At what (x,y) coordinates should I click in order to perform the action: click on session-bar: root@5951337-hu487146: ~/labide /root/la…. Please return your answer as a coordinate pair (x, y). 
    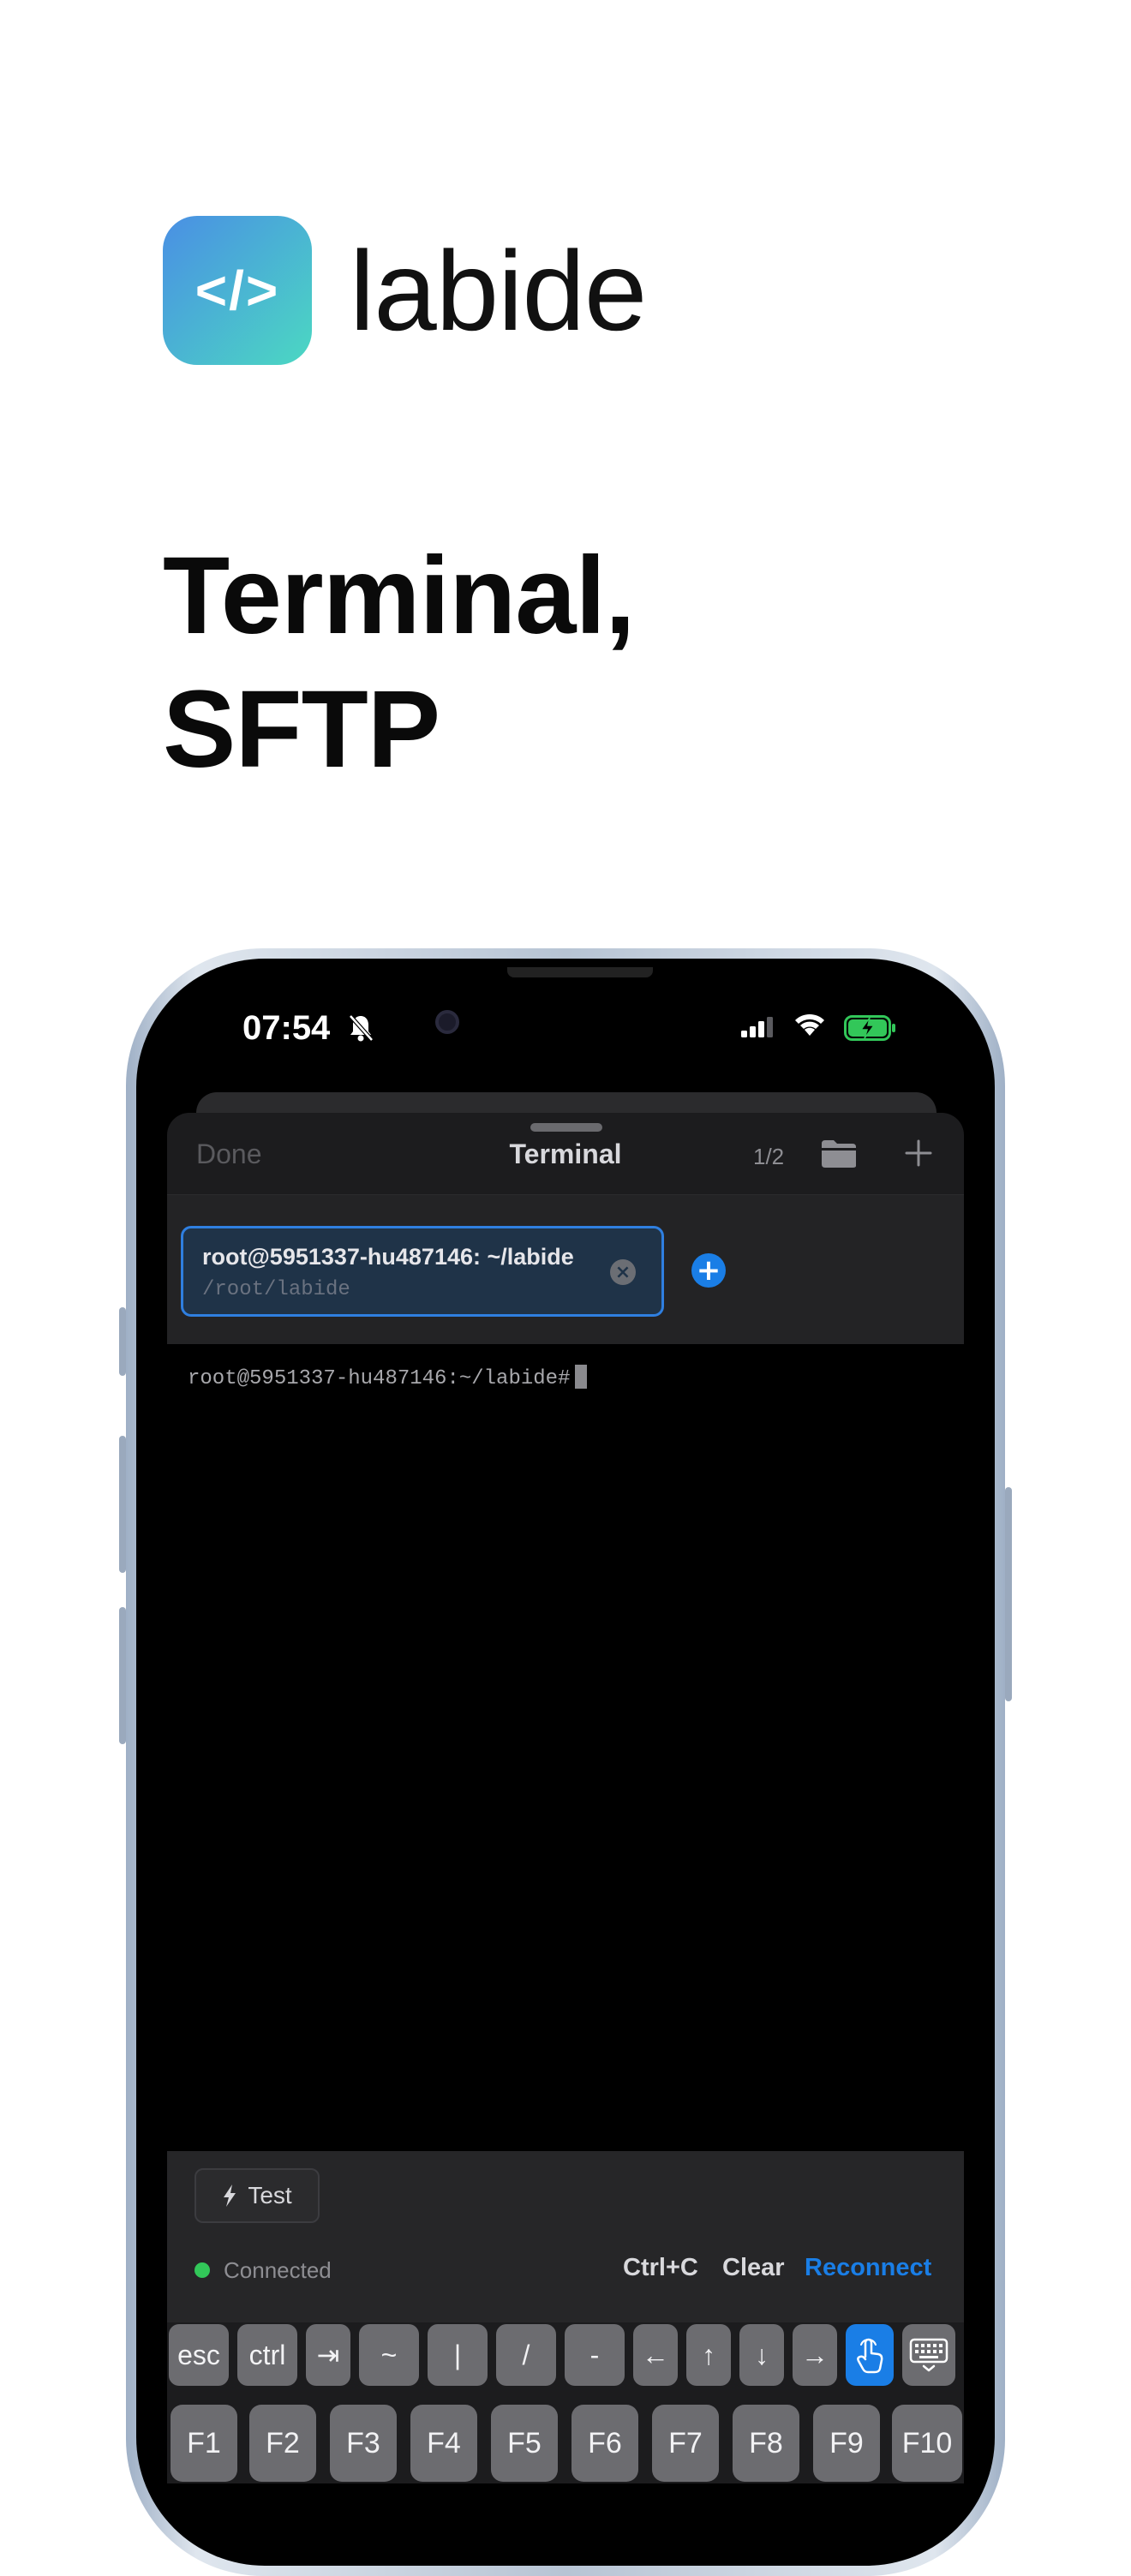
    Looking at the image, I should click on (565, 1270).